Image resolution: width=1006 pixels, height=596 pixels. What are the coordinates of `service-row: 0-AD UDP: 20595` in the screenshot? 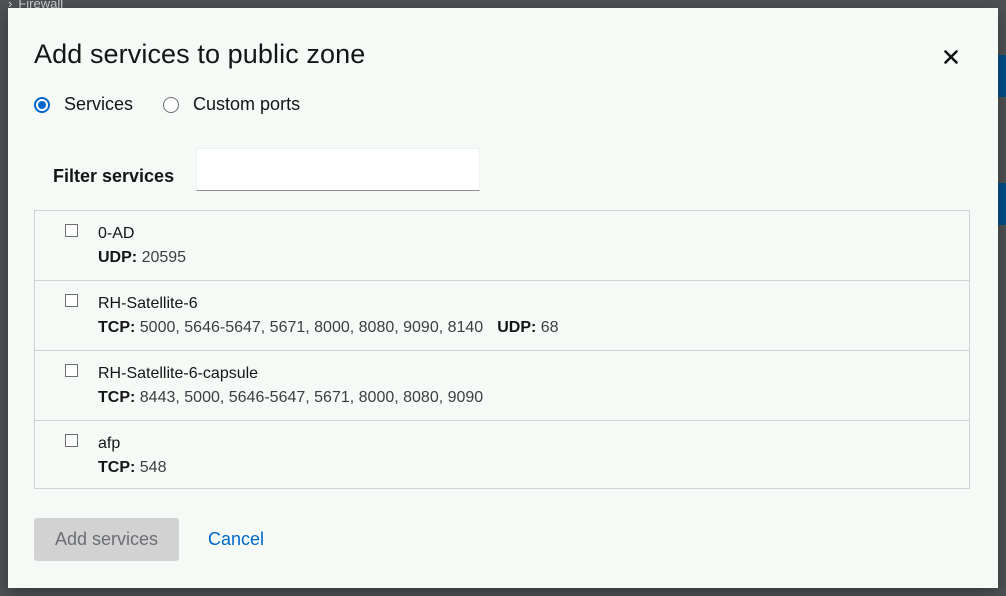 It's located at (502, 246).